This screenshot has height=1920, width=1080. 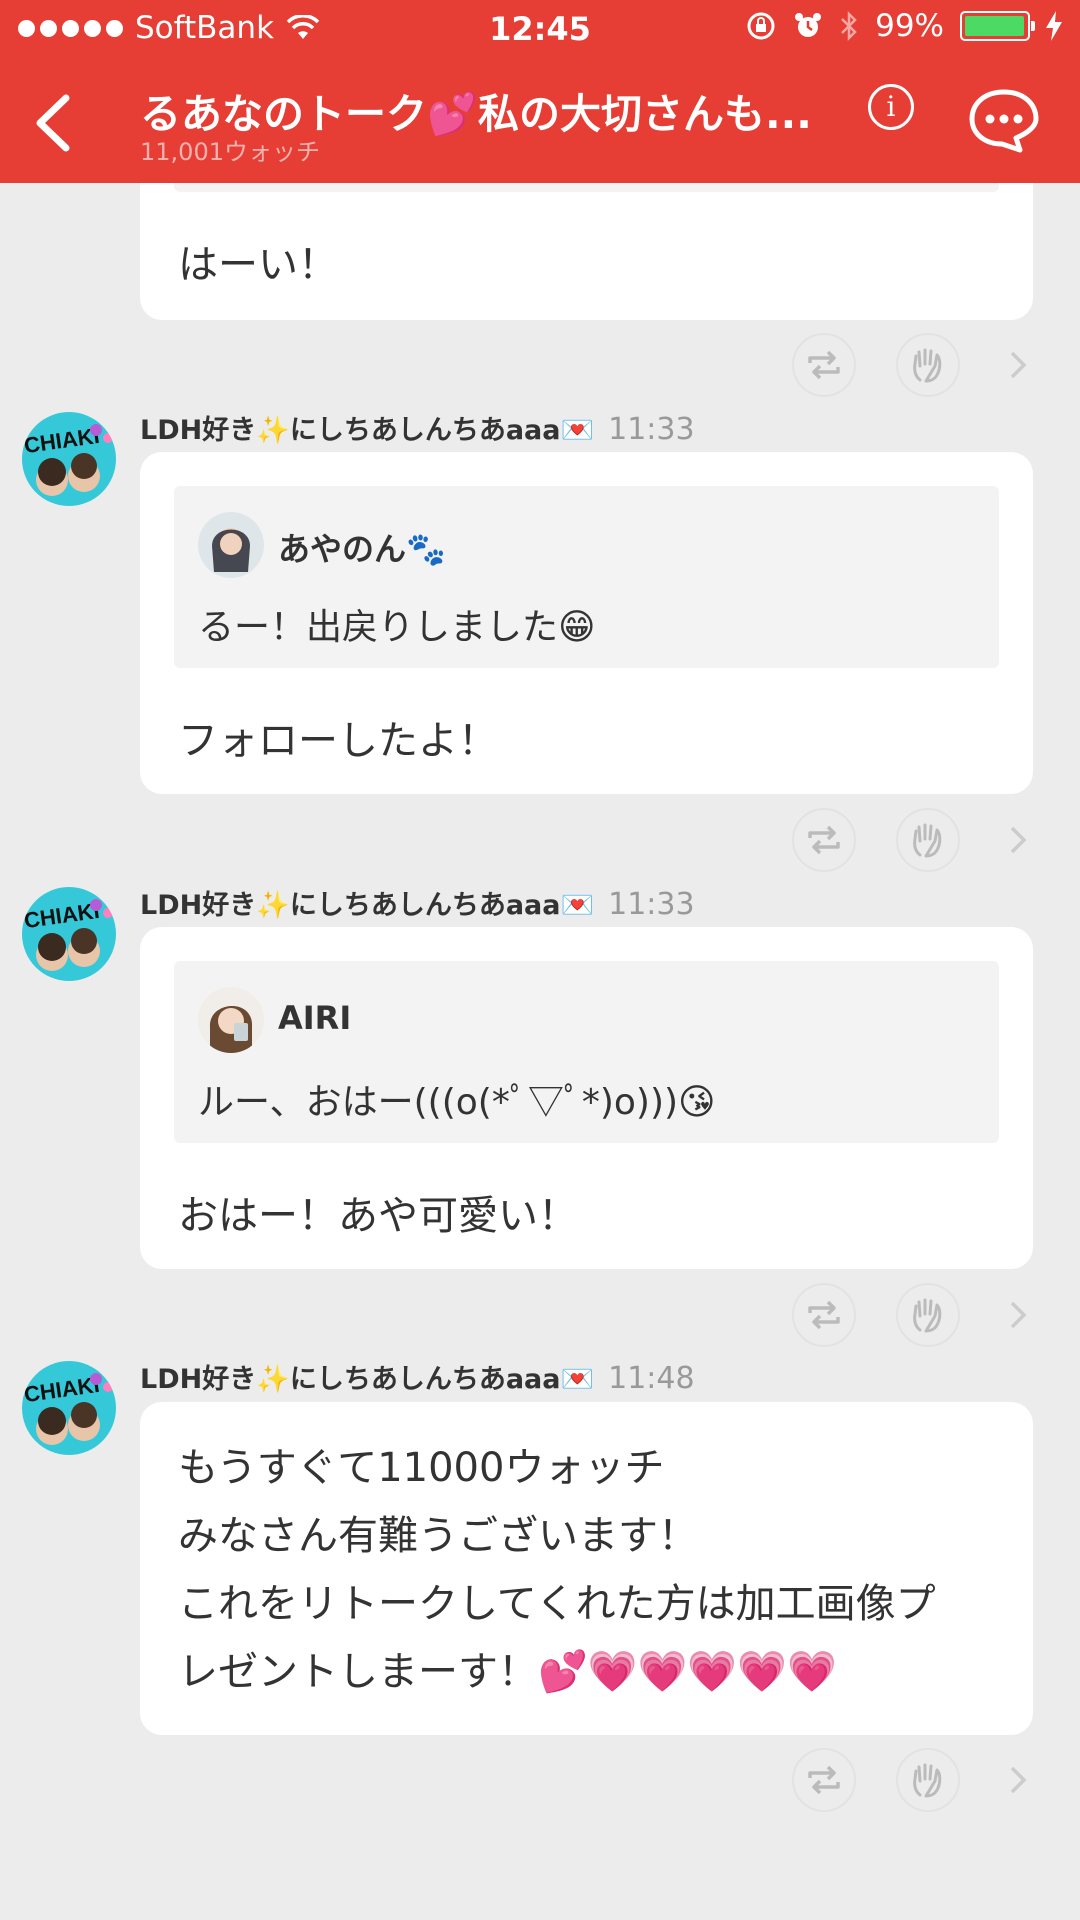 I want to click on status-bar: SoftBank 12:45 99%, so click(x=540, y=29).